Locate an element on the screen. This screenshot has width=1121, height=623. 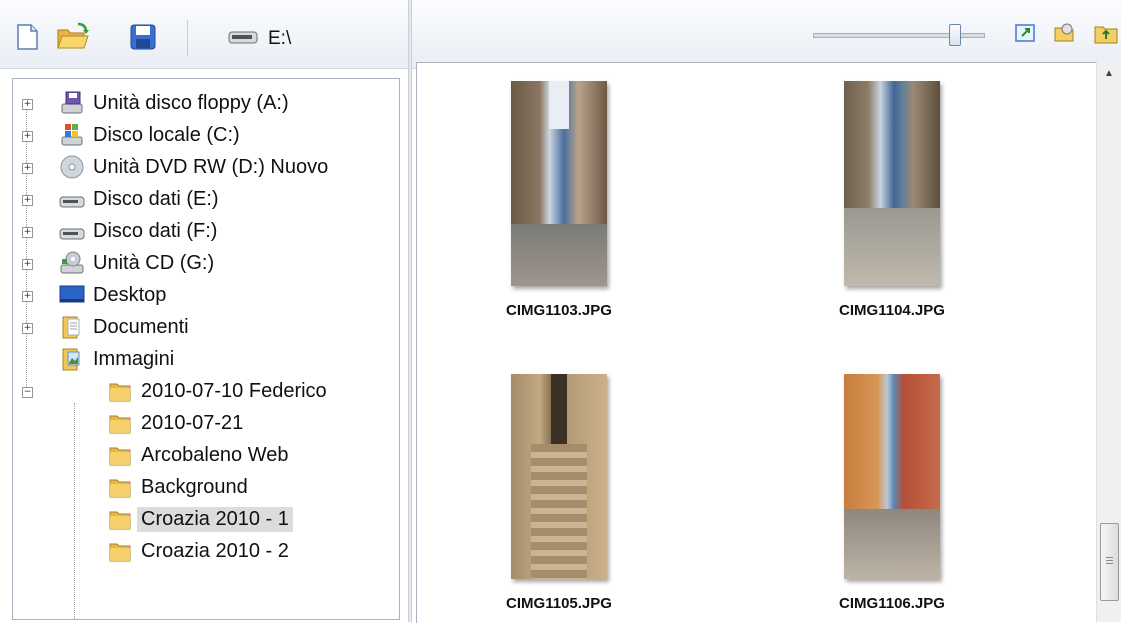
tree-item-folder-2010-07-21: 2010-07-21 is located at coordinates (177, 423).